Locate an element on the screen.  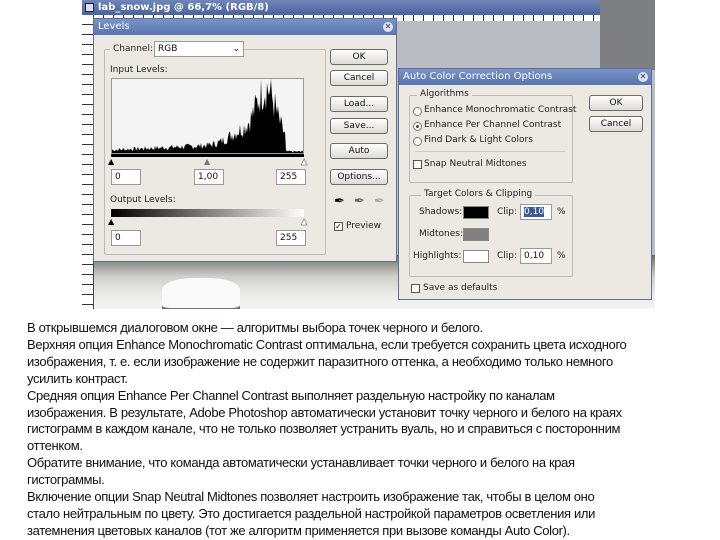
output-gradient is located at coordinates (207, 213).